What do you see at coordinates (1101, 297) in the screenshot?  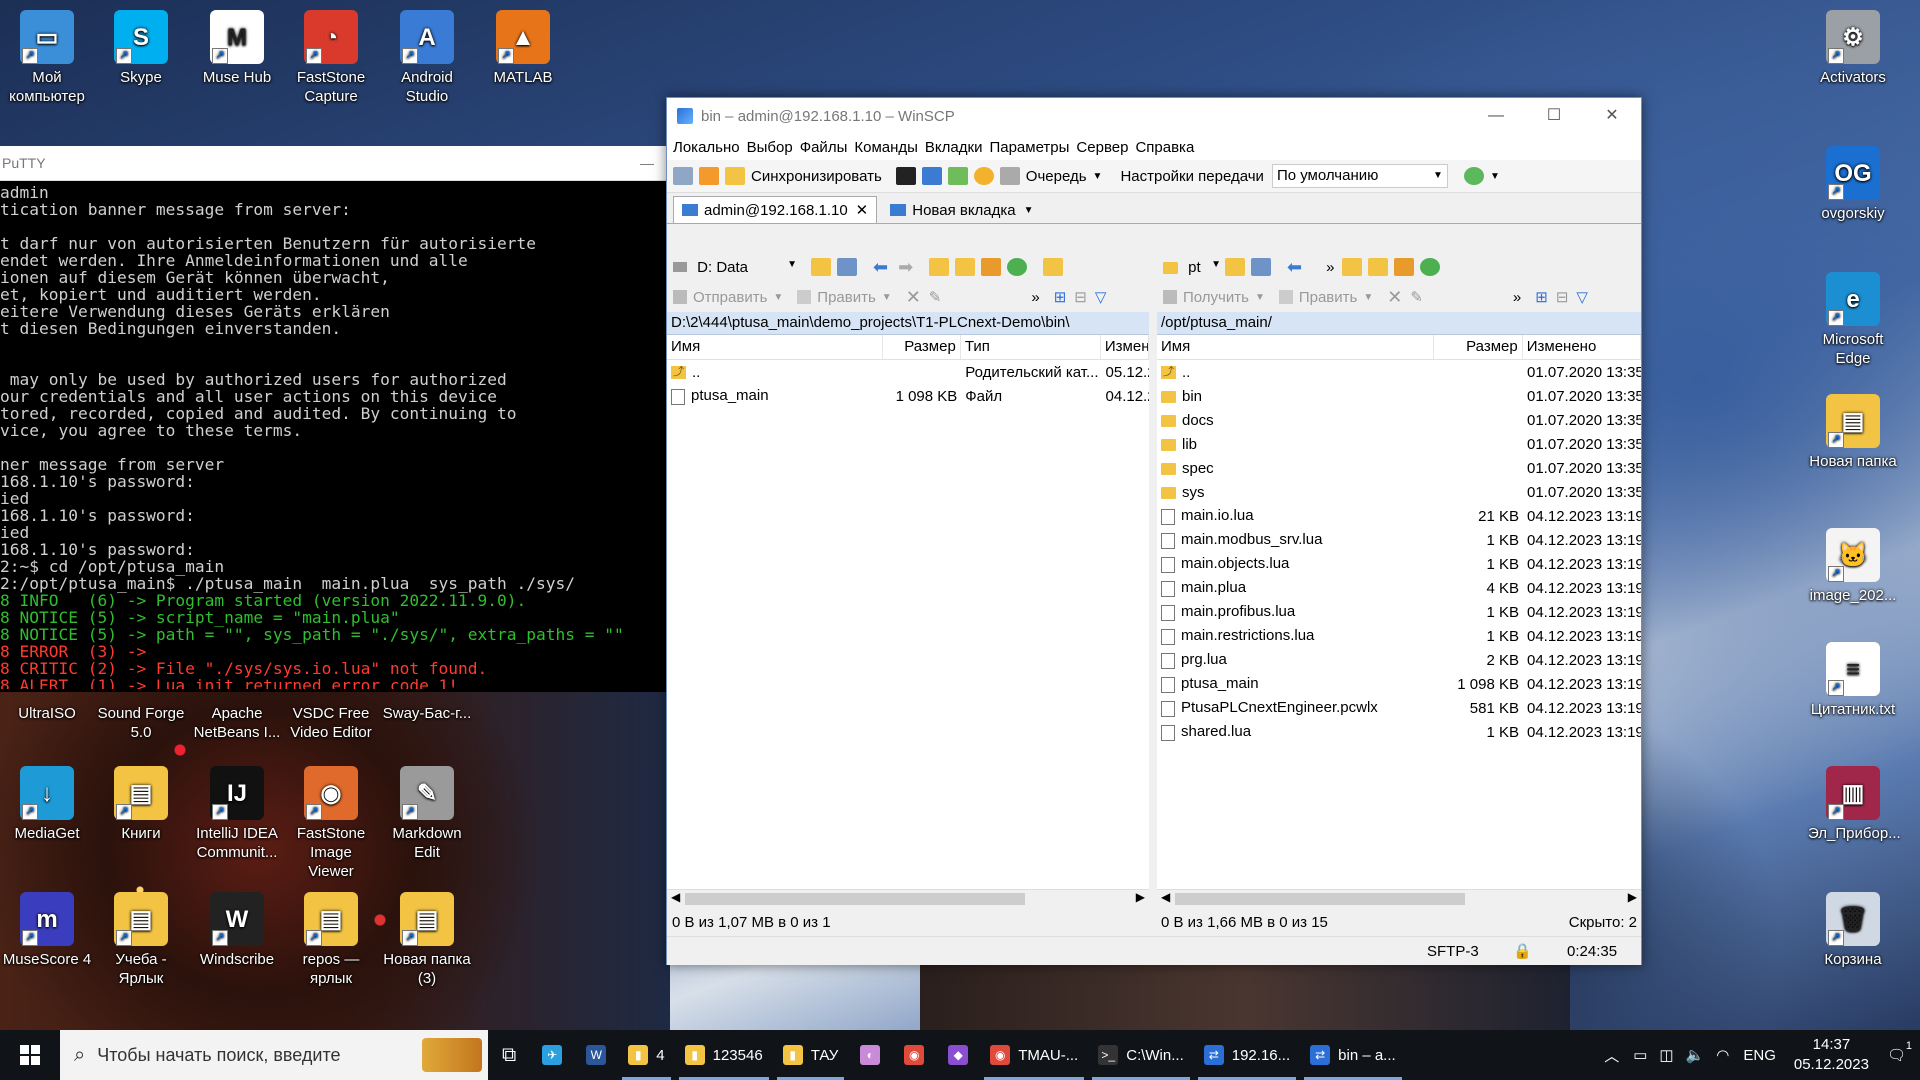 I see `filter-mark-icon: ▽` at bounding box center [1101, 297].